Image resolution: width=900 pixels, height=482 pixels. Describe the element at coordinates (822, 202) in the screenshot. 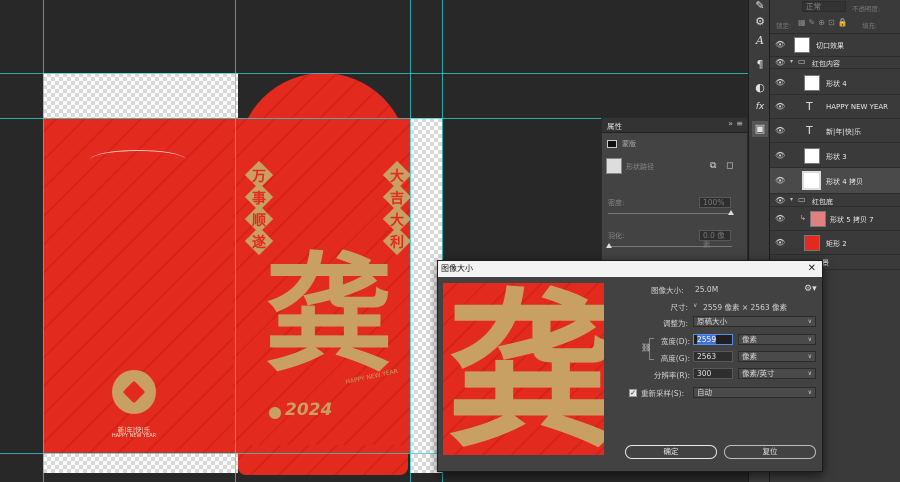

I see `layer-name: 红包底` at that location.